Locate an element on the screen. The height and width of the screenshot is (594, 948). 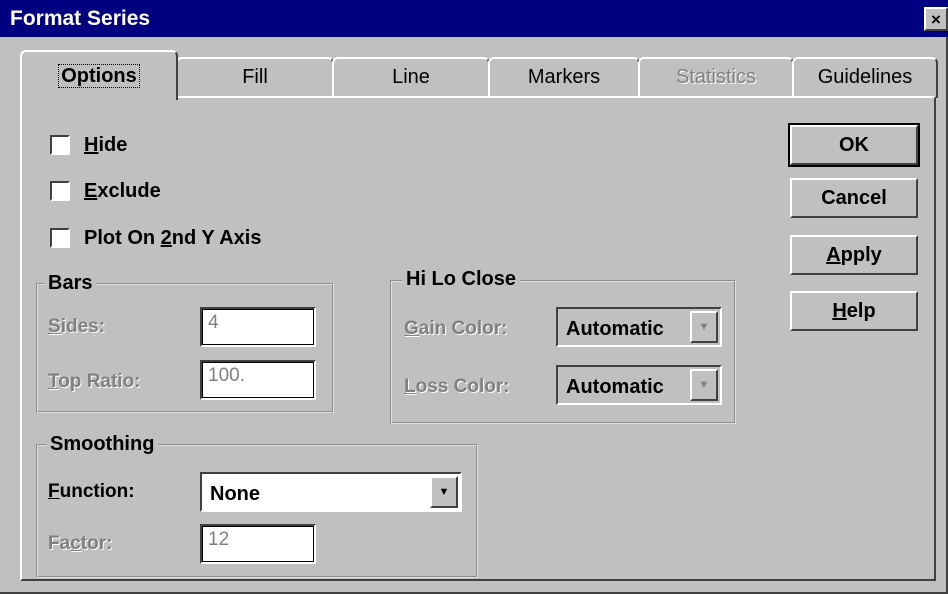
function-value: None is located at coordinates (235, 494).